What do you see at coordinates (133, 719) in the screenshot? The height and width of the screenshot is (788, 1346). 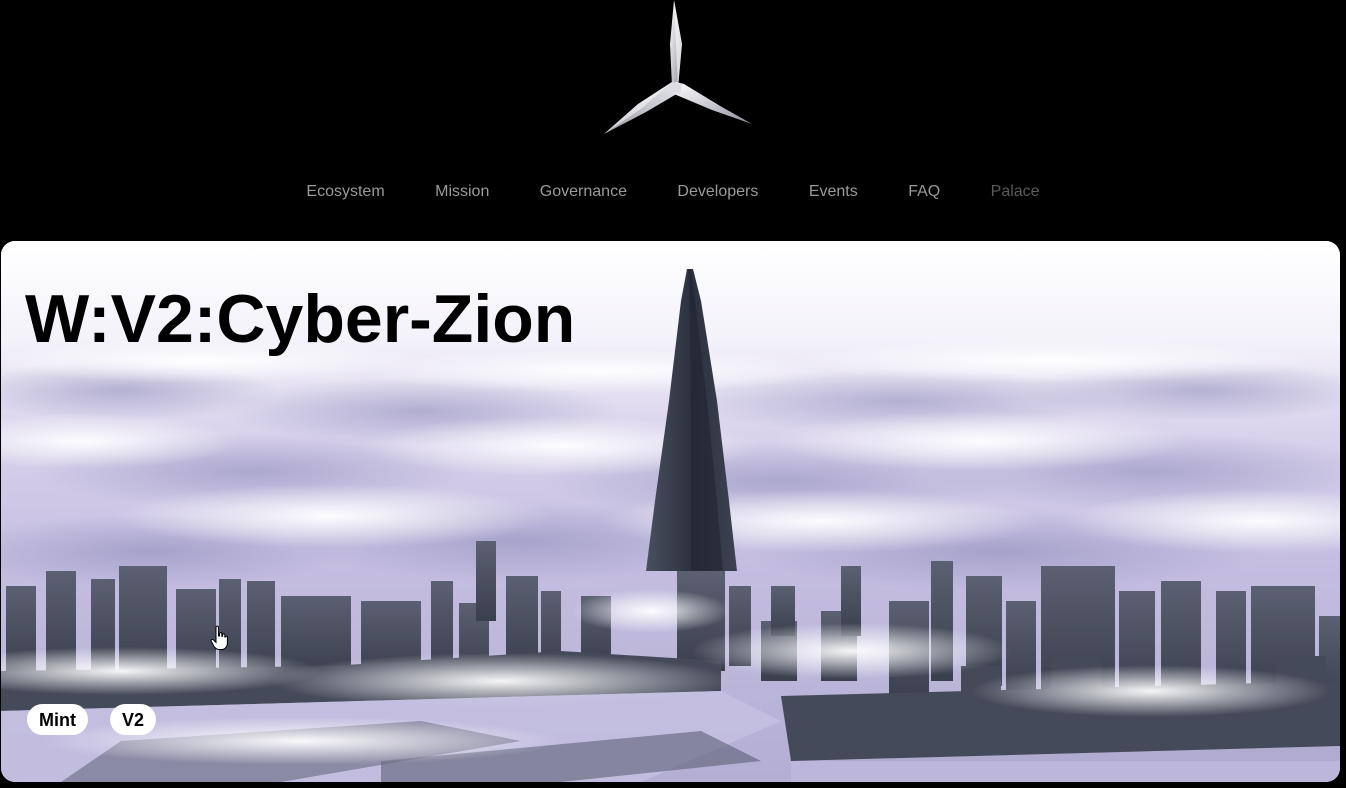 I see `tag-v2: V2` at bounding box center [133, 719].